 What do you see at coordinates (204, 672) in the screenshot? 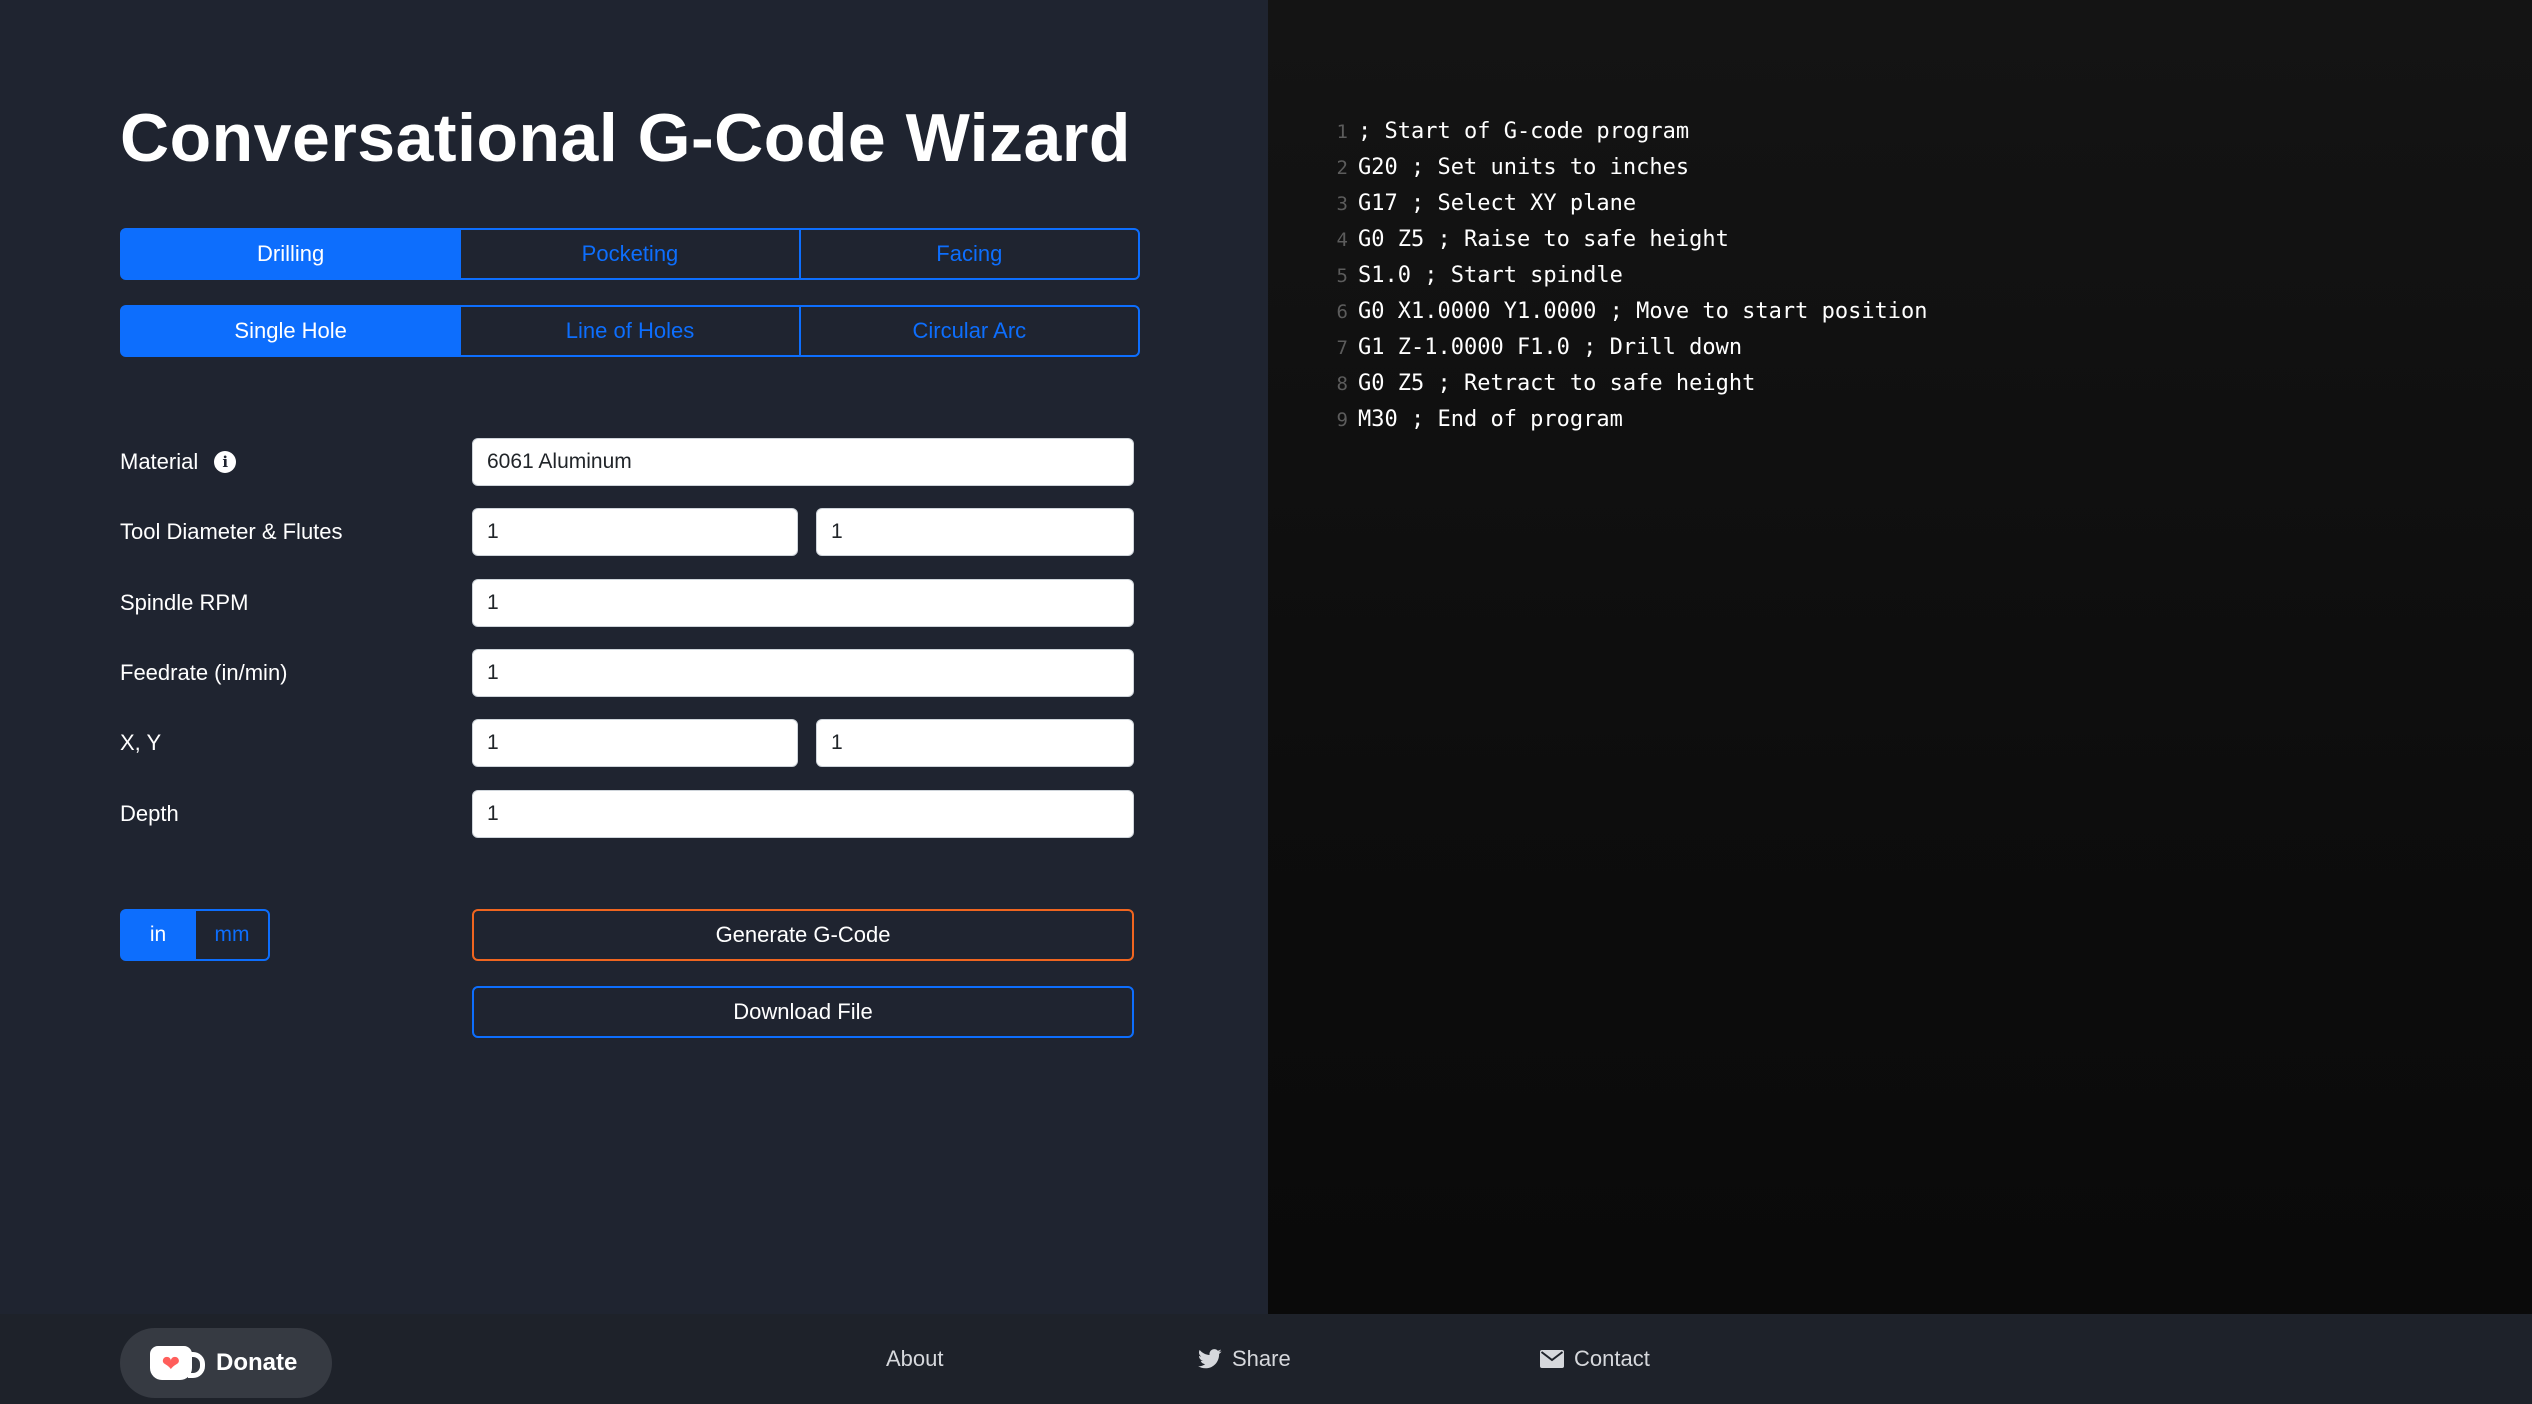
I see `feedrate-label: Feedrate (in/min)` at bounding box center [204, 672].